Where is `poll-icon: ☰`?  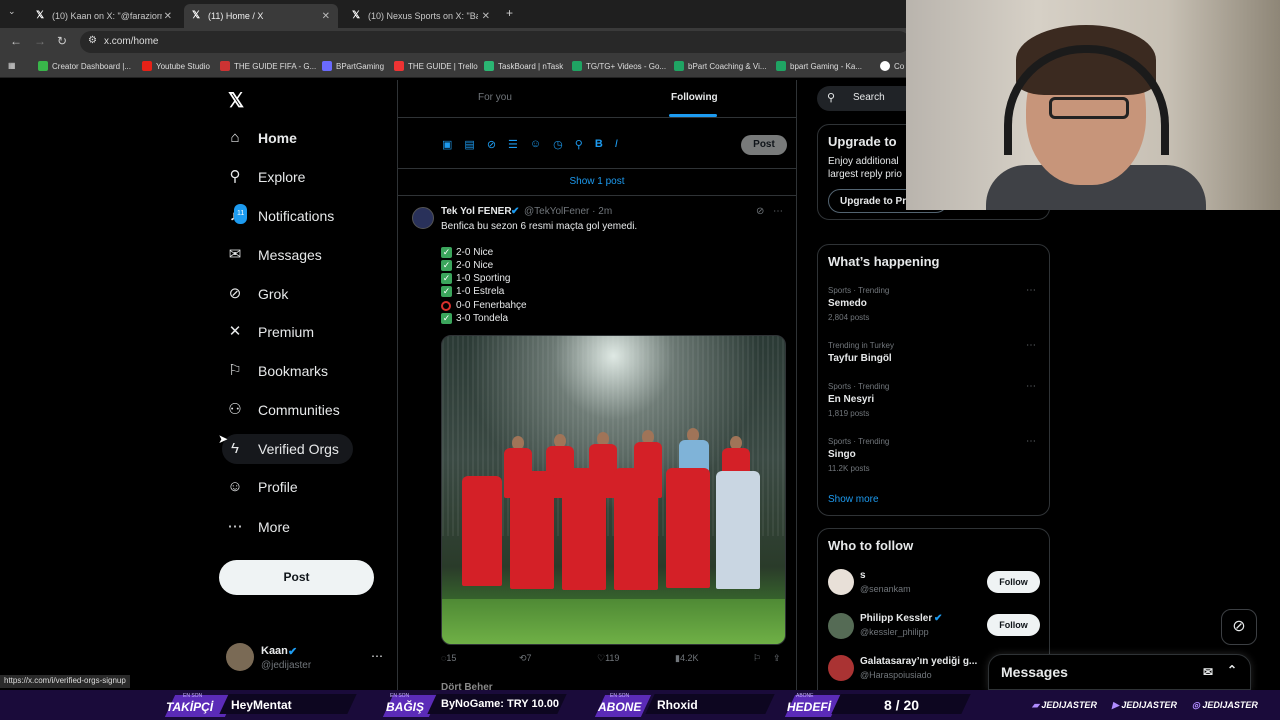
poll-icon: ☰ is located at coordinates (513, 144).